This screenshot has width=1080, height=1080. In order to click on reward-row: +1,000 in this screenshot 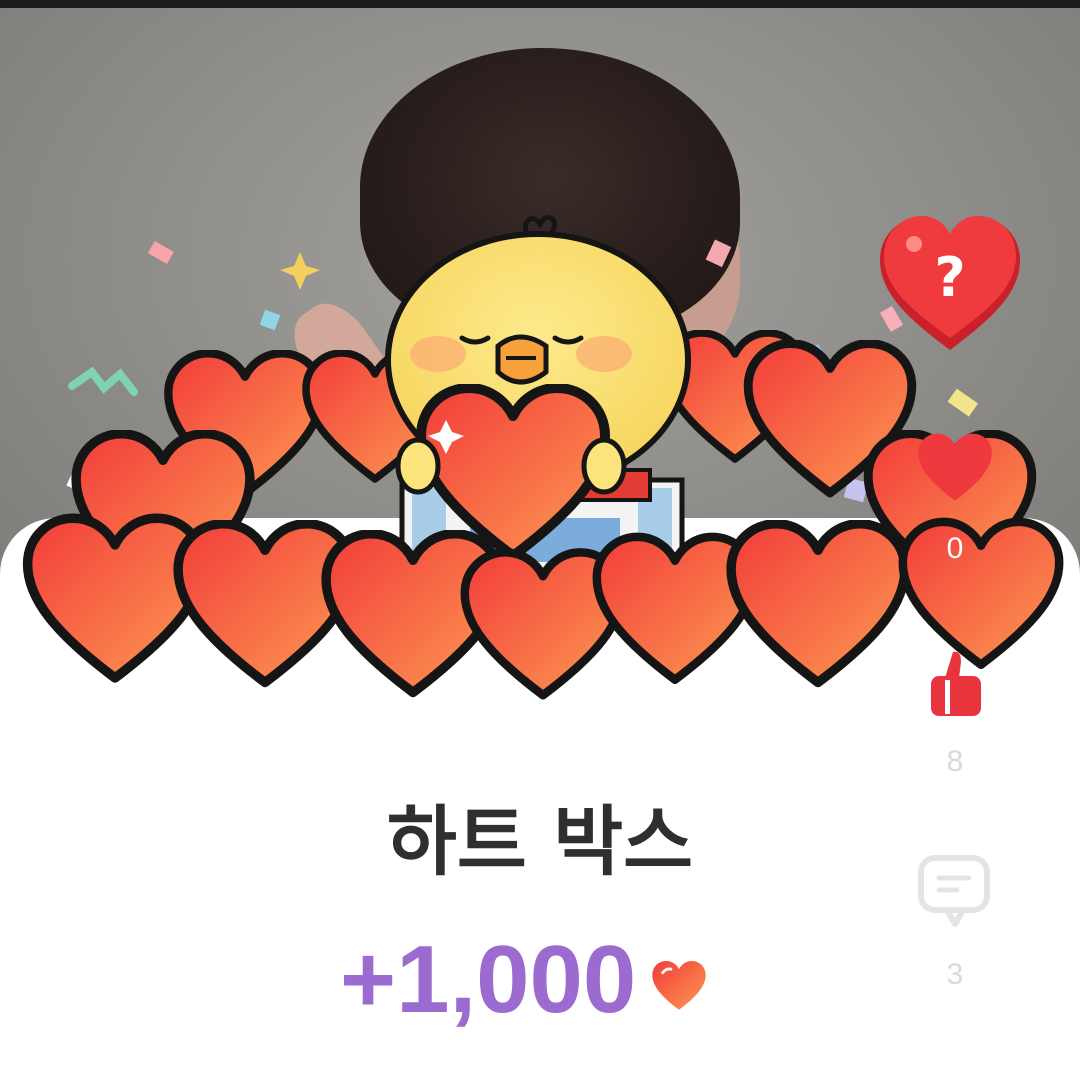, I will do `click(524, 980)`.